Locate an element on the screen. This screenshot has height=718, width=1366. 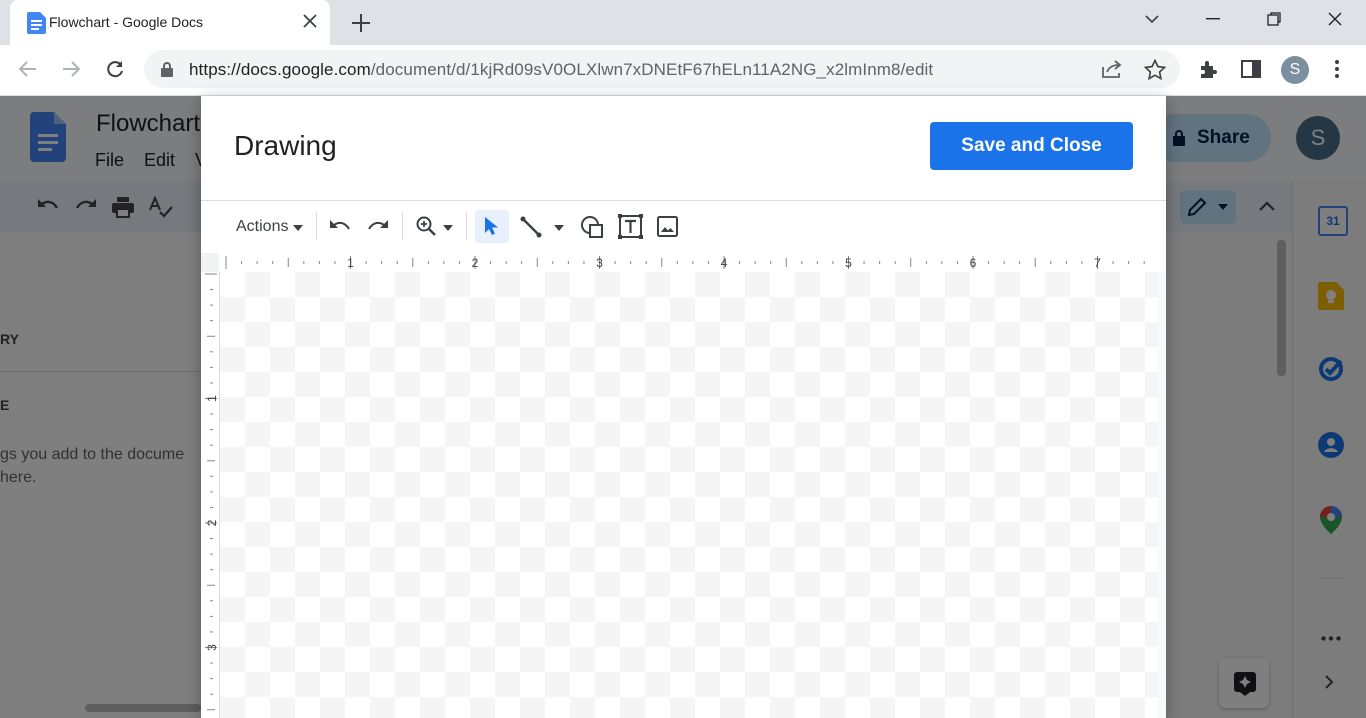
actions-dropdown-icon is located at coordinates (298, 228).